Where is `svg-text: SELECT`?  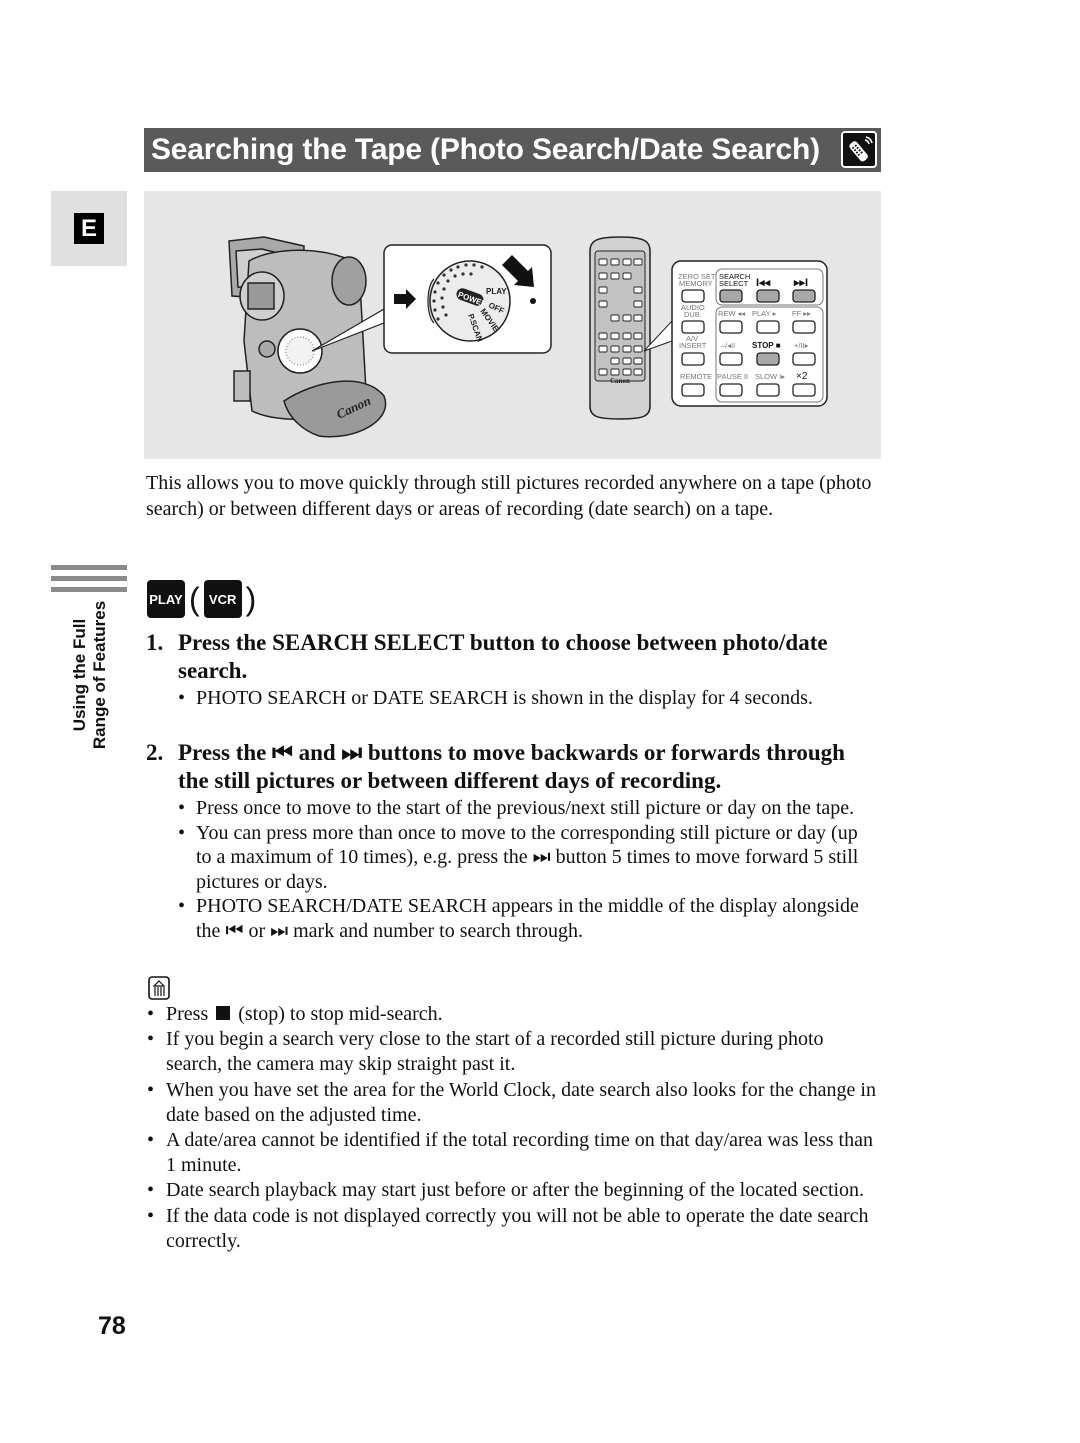
svg-text: SELECT is located at coordinates (734, 283).